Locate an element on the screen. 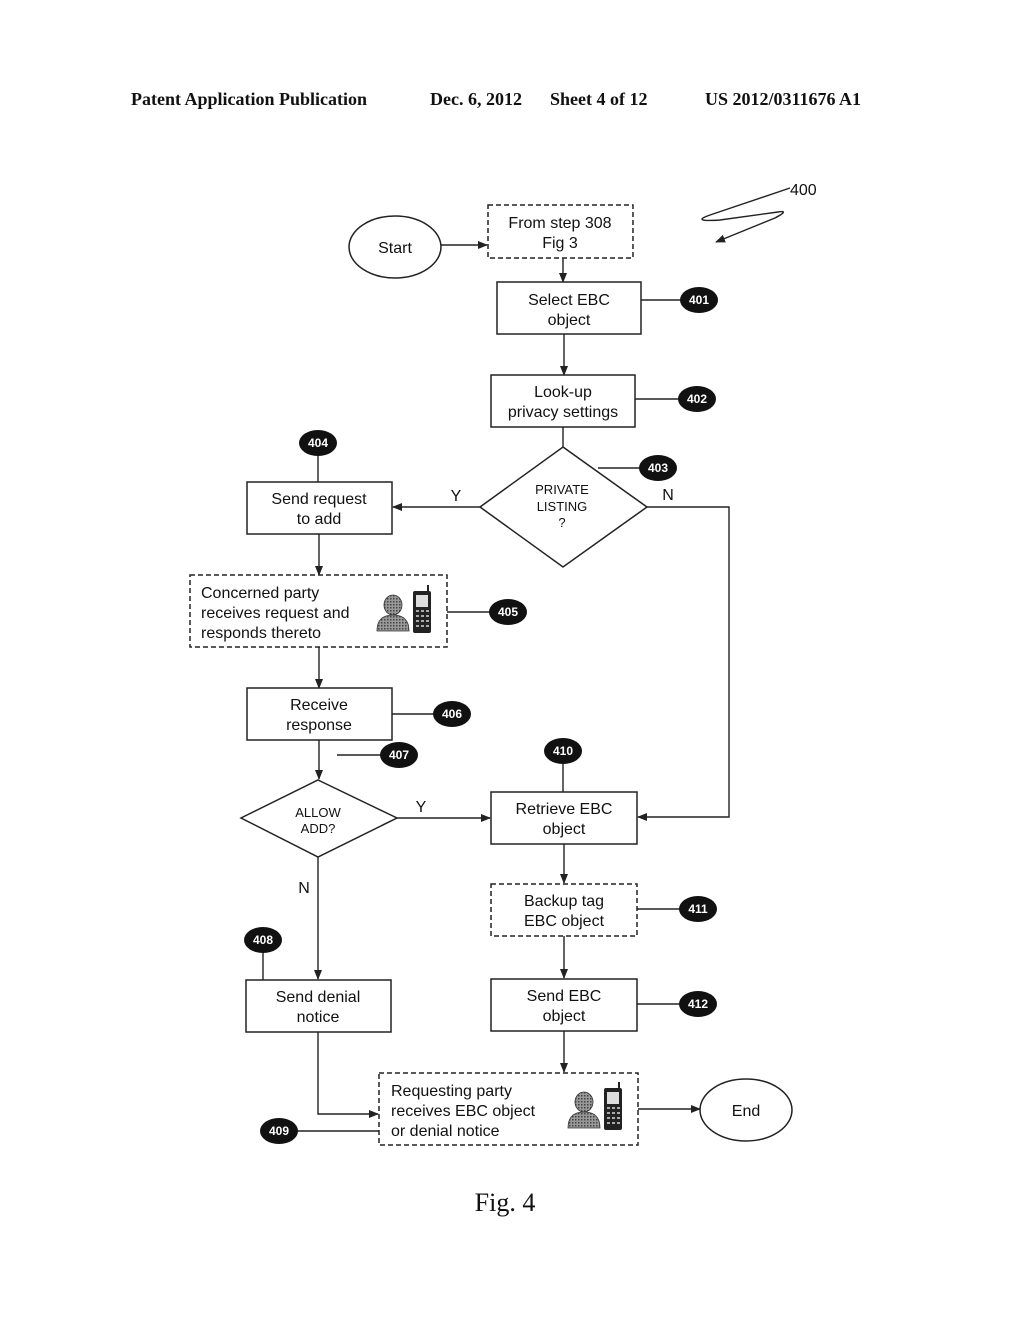 The width and height of the screenshot is (1024, 1320). badge-403: 403 is located at coordinates (658, 468).